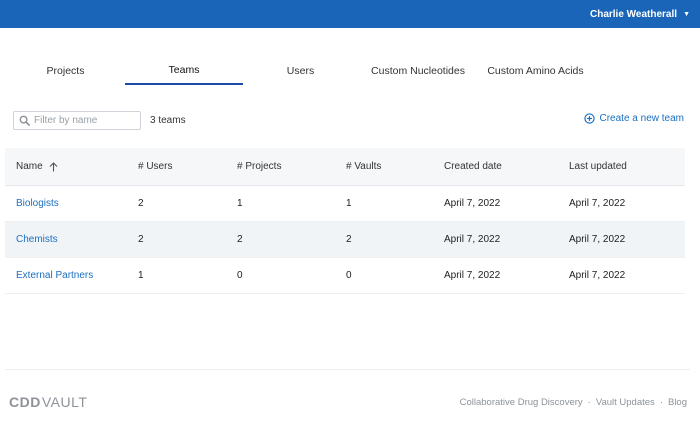 The image size is (700, 422). I want to click on column-header-last-updated: Last updated, so click(598, 166).